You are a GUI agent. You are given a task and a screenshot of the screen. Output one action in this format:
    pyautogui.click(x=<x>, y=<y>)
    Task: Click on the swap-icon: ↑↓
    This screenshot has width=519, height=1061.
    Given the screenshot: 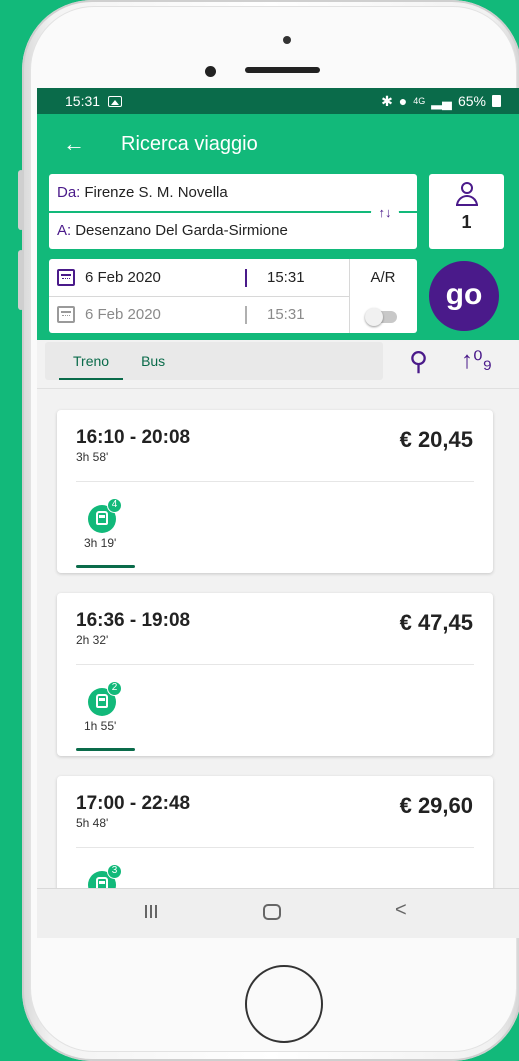 What is the action you would take?
    pyautogui.click(x=385, y=213)
    